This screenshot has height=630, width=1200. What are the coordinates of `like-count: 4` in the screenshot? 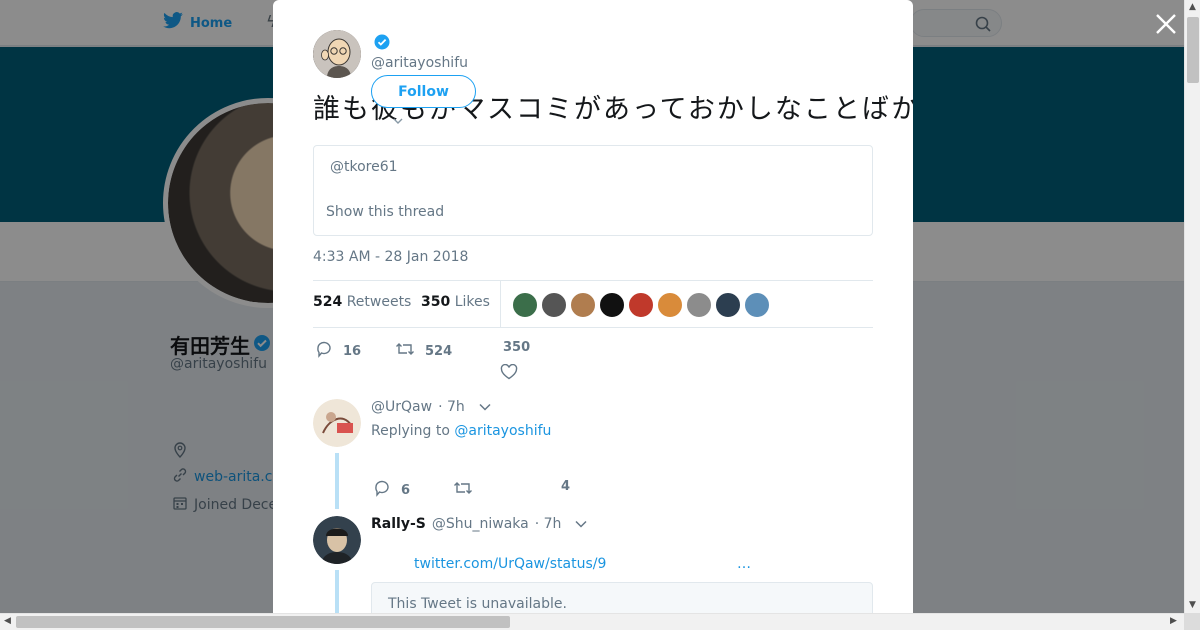 It's located at (566, 486).